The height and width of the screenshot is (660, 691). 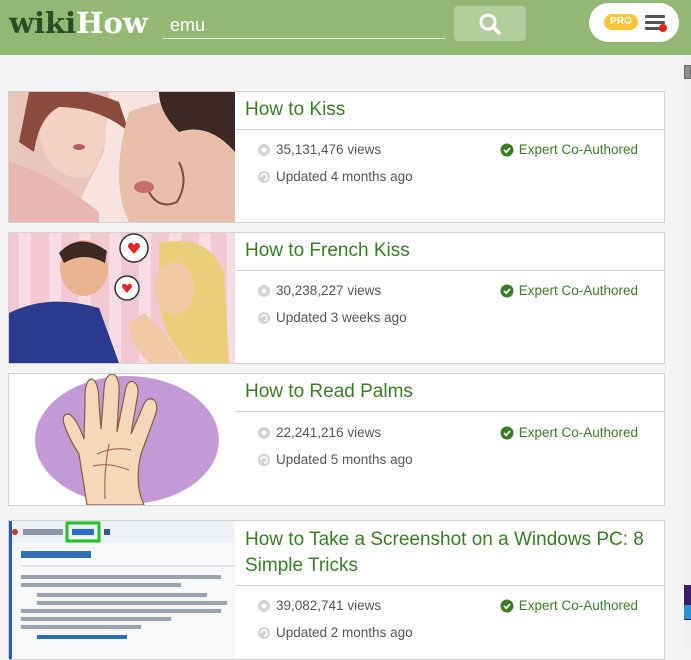 I want to click on article-meta-row: 39,082,741 views Expert Co-Authored, so click(x=447, y=608).